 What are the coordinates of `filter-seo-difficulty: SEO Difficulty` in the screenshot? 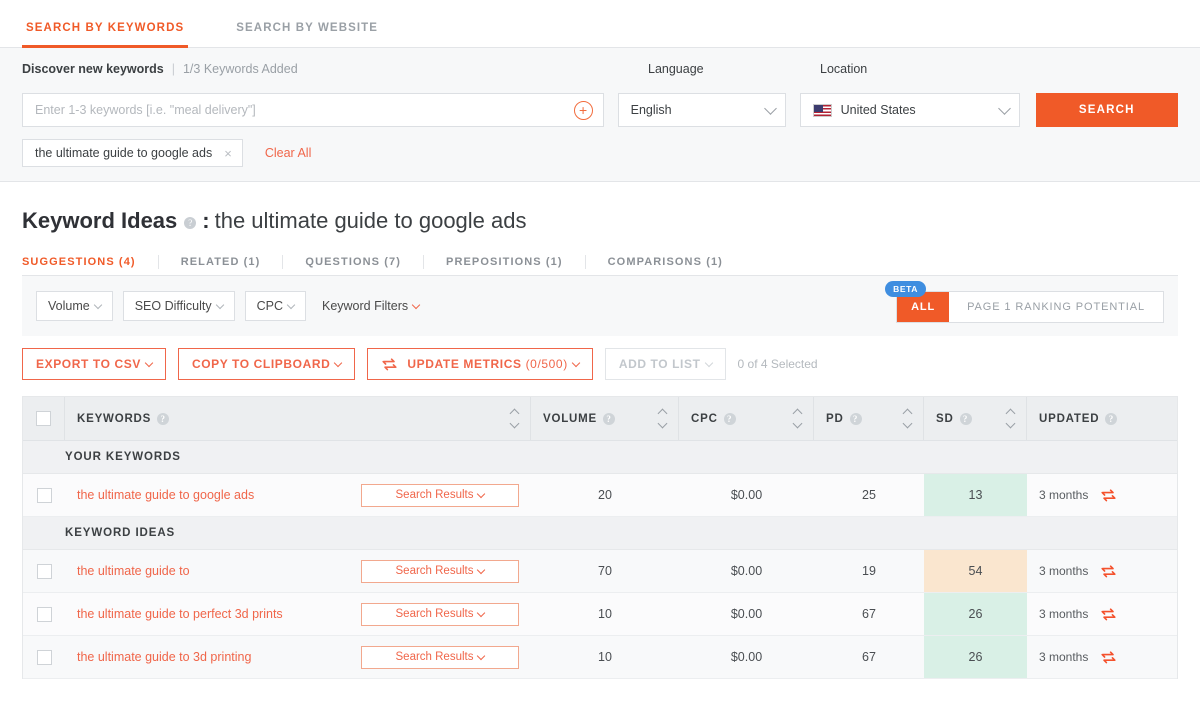 It's located at (178, 306).